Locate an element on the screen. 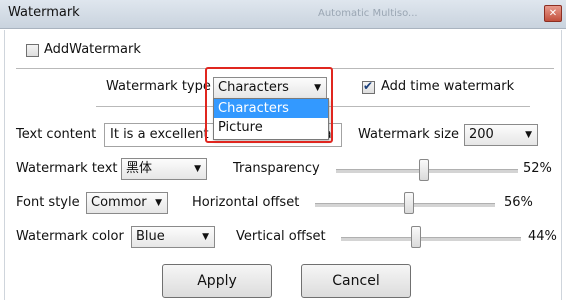  transparency-value: 52% is located at coordinates (537, 168).